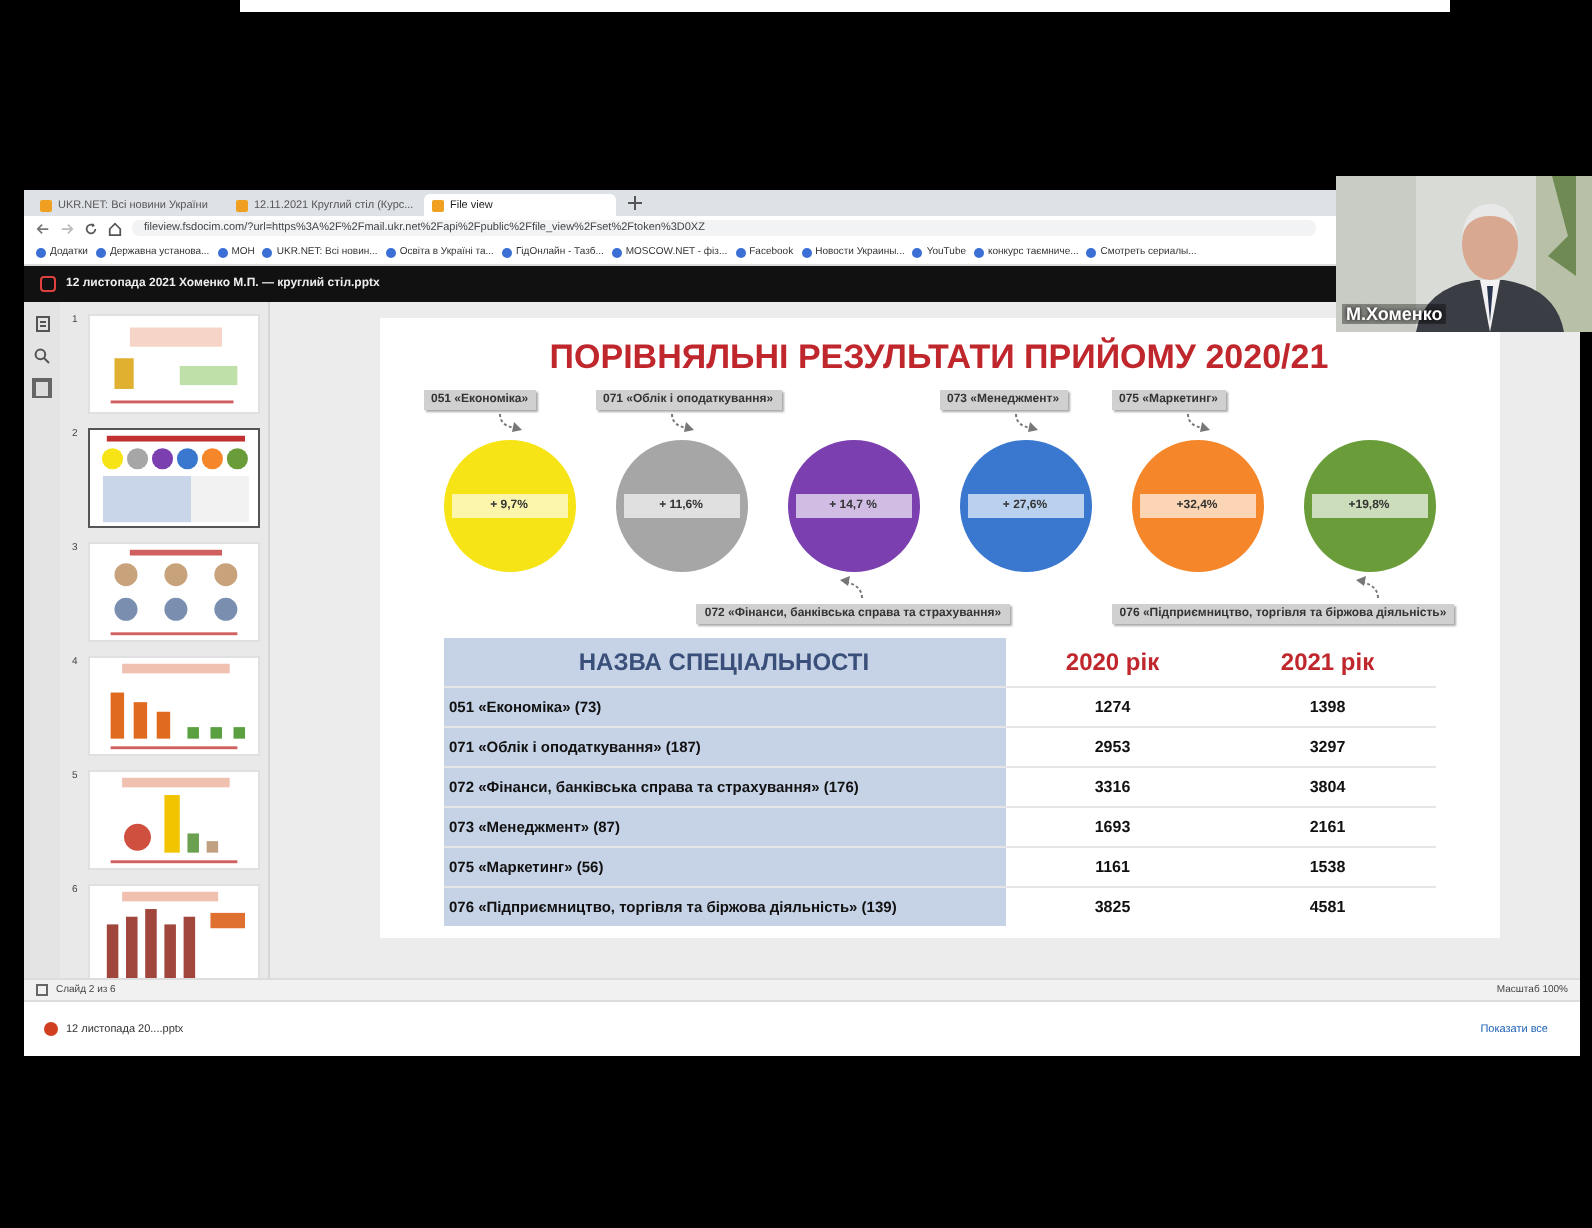  Describe the element at coordinates (1327, 787) in the screenshot. I see `table-cell: 3804` at that location.